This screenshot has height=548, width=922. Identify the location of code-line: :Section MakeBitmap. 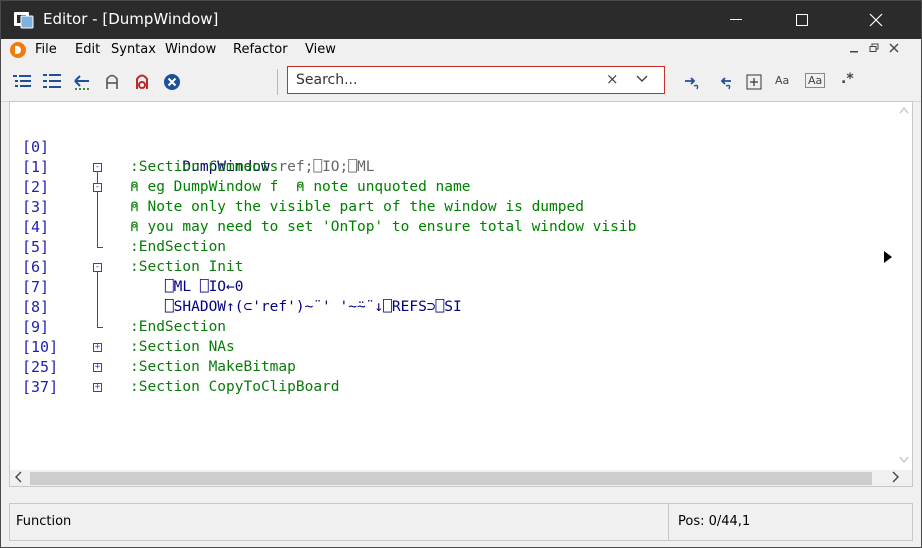
(213, 367).